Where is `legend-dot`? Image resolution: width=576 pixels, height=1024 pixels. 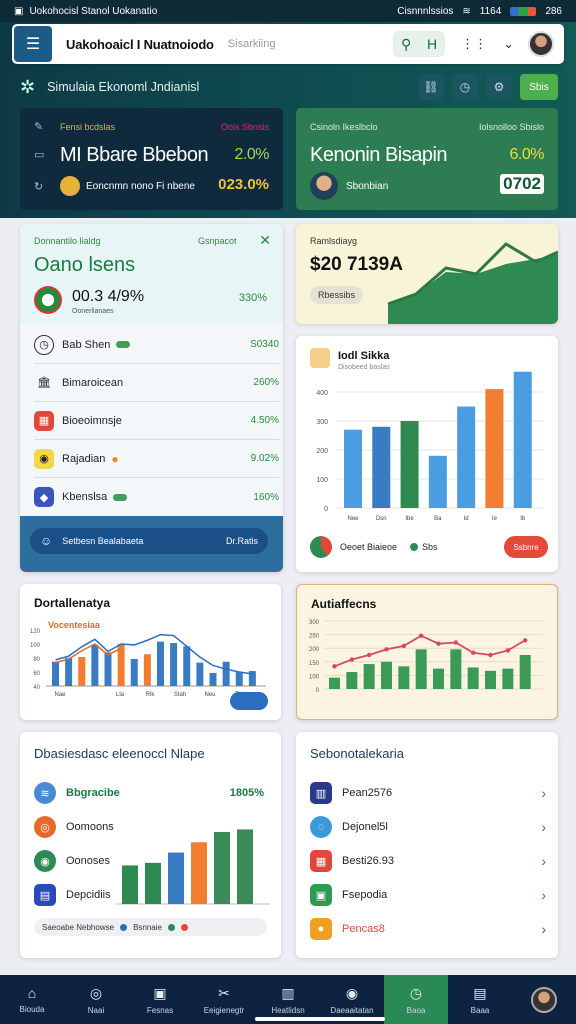
legend-dot is located at coordinates (184, 927).